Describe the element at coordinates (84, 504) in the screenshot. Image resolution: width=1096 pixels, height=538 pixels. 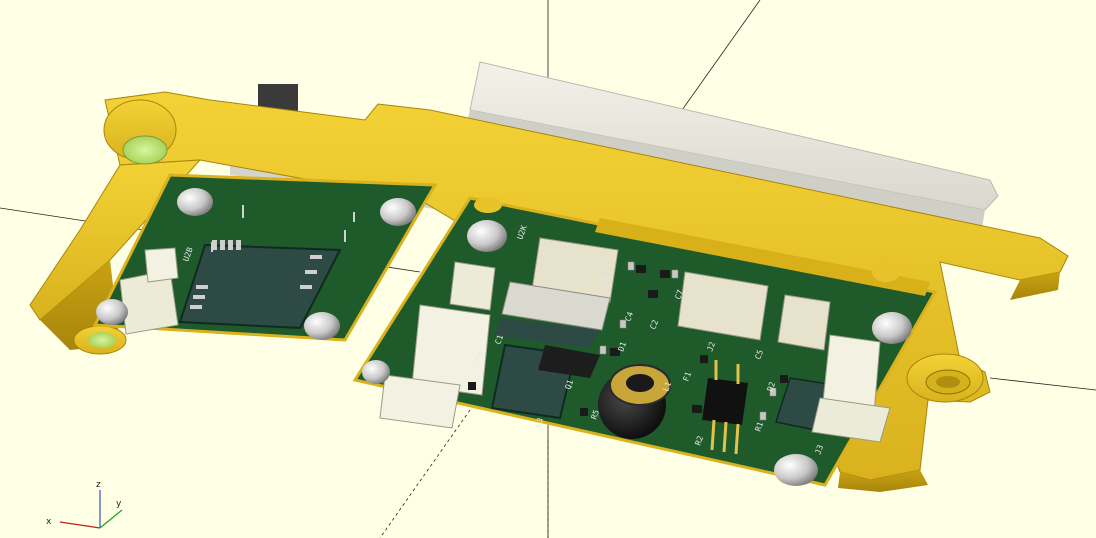
I see `axes-gizmo: z x y` at that location.